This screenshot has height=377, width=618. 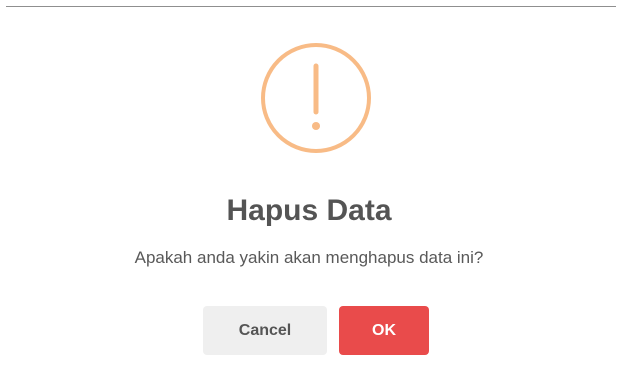 What do you see at coordinates (265, 330) in the screenshot?
I see `cancel-button: Cancel` at bounding box center [265, 330].